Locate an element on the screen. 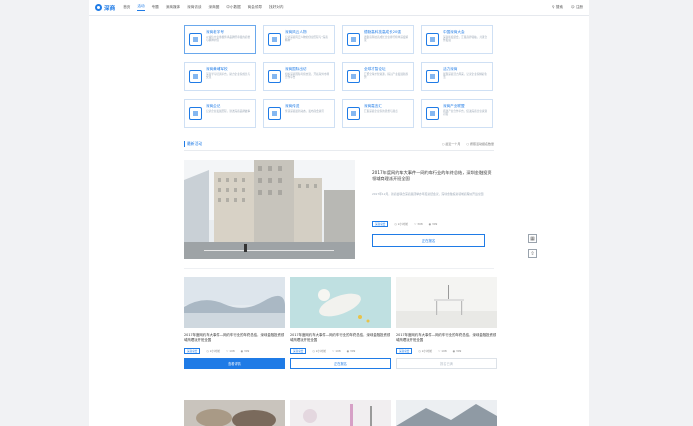  feature-desc: 汇聚全球才智资源，探讨产业发展新趋势 is located at coordinates (386, 76).